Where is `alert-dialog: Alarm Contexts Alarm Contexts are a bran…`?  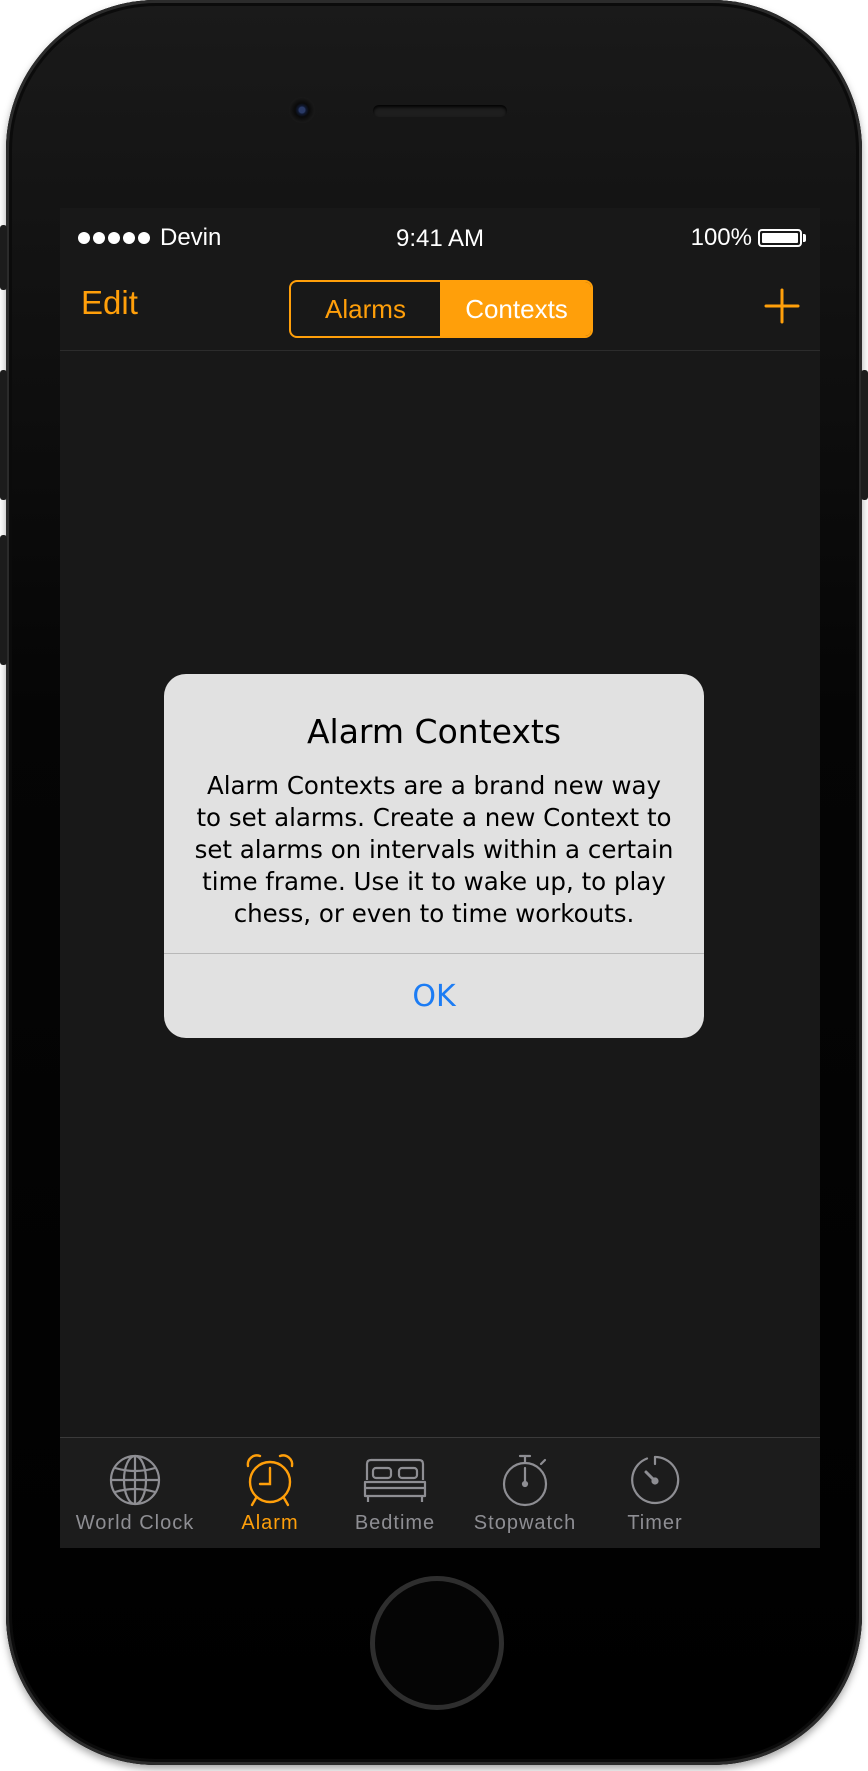
alert-dialog: Alarm Contexts Alarm Contexts are a bran… is located at coordinates (434, 856).